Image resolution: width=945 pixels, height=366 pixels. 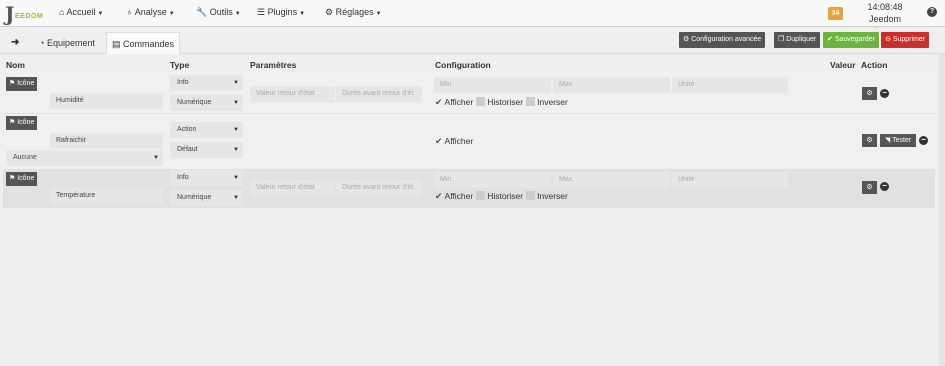 What do you see at coordinates (67, 43) in the screenshot?
I see `tab-equipement: ◔ Equipement` at bounding box center [67, 43].